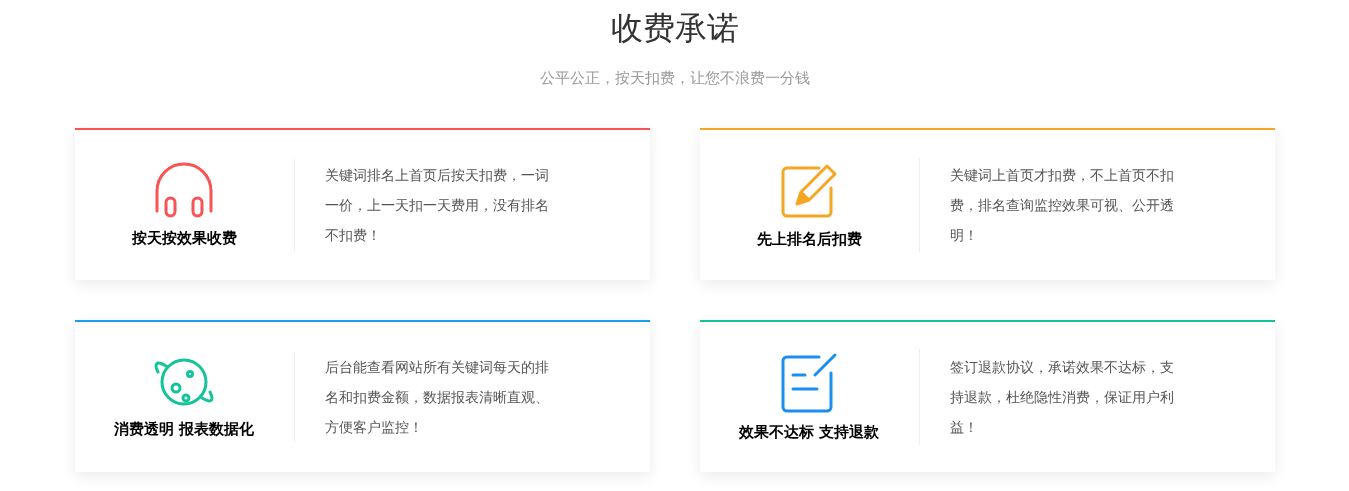 This screenshot has width=1349, height=491. I want to click on feature-title: 先上排名后扣费, so click(809, 238).